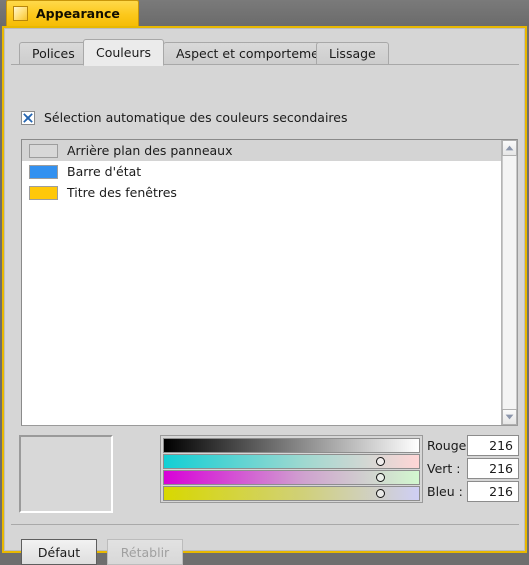 This screenshot has width=529, height=565. I want to click on list-item: Titre des fenêtres, so click(261, 192).